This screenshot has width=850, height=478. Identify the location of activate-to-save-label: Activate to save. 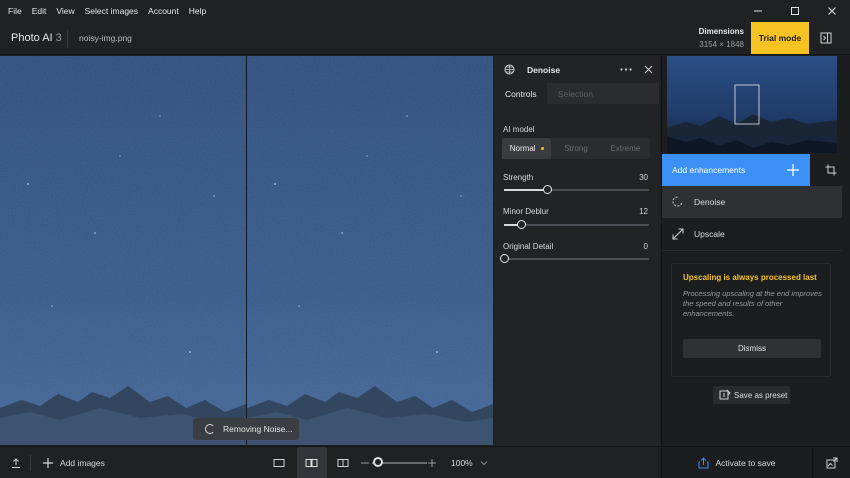
(745, 462).